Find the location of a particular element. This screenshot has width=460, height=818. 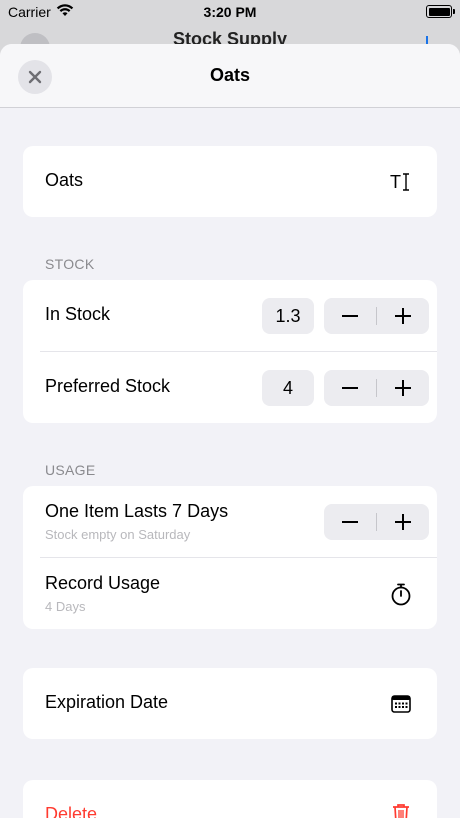

item-lasts-stepper is located at coordinates (376, 522).